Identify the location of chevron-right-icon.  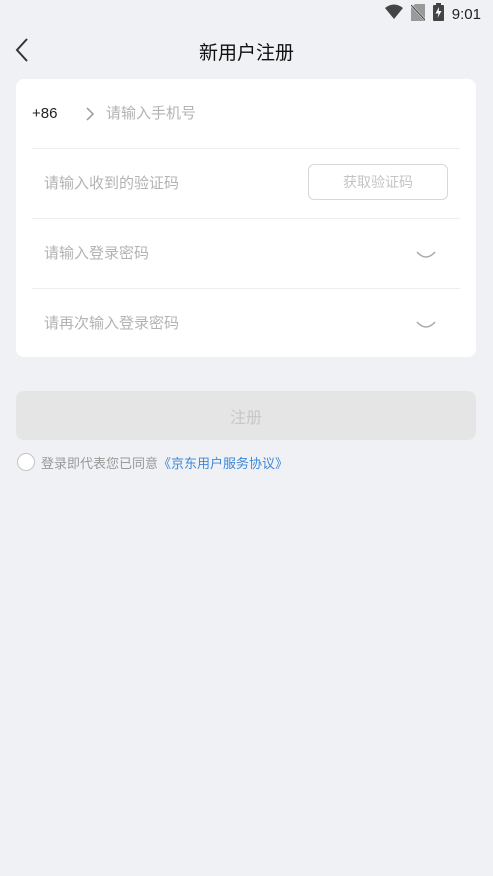
(90, 114).